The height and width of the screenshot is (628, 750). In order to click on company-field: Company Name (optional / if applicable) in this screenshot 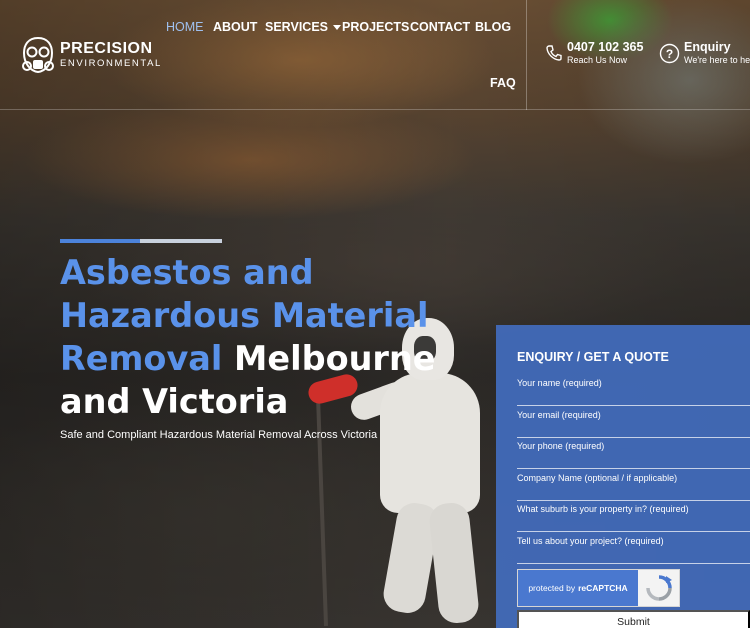, I will do `click(633, 487)`.